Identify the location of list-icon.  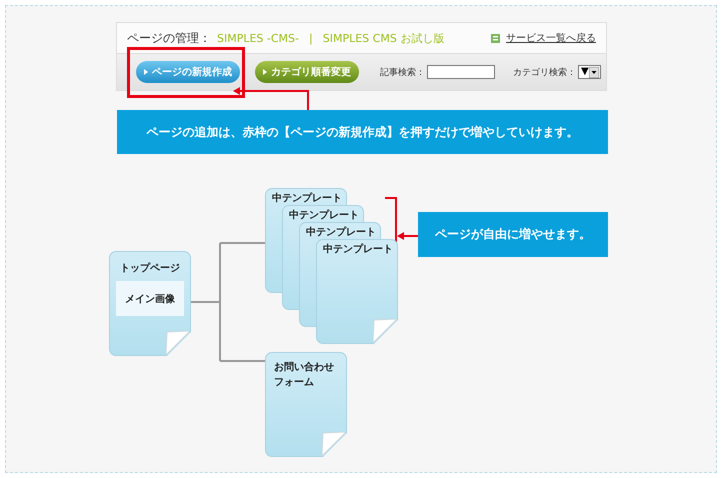
(495, 38).